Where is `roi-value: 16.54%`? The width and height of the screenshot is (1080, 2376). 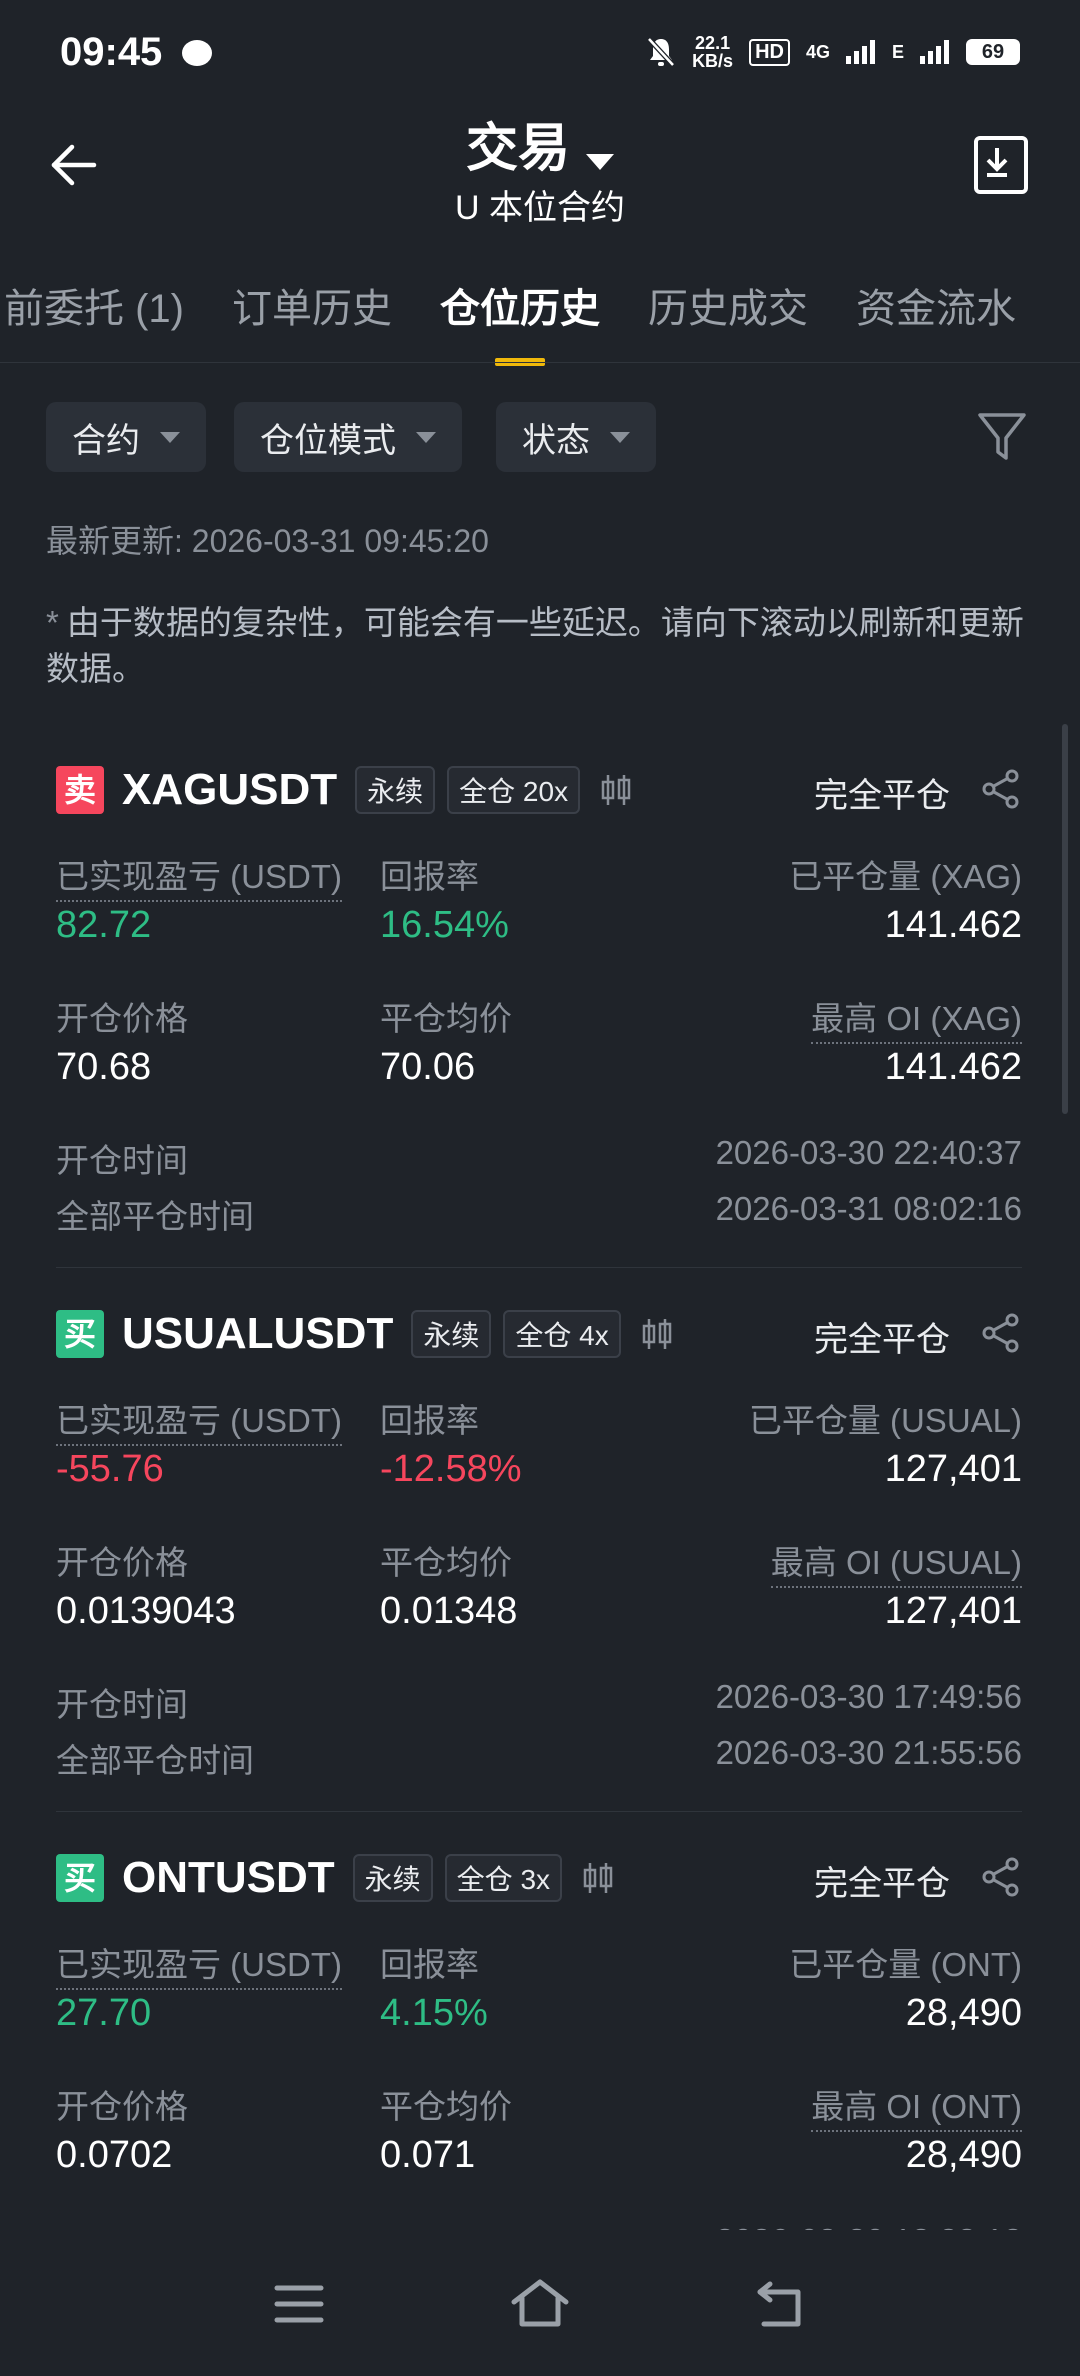
roi-value: 16.54% is located at coordinates (444, 925).